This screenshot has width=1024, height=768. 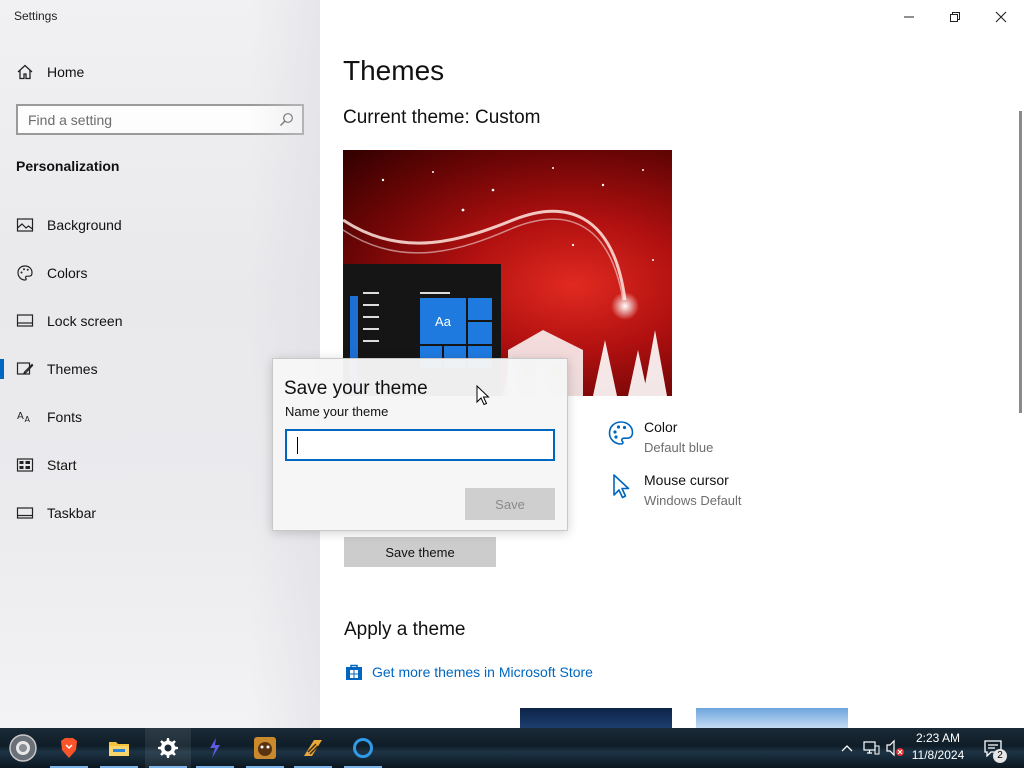 I want to click on restore-icon, so click(x=955, y=17).